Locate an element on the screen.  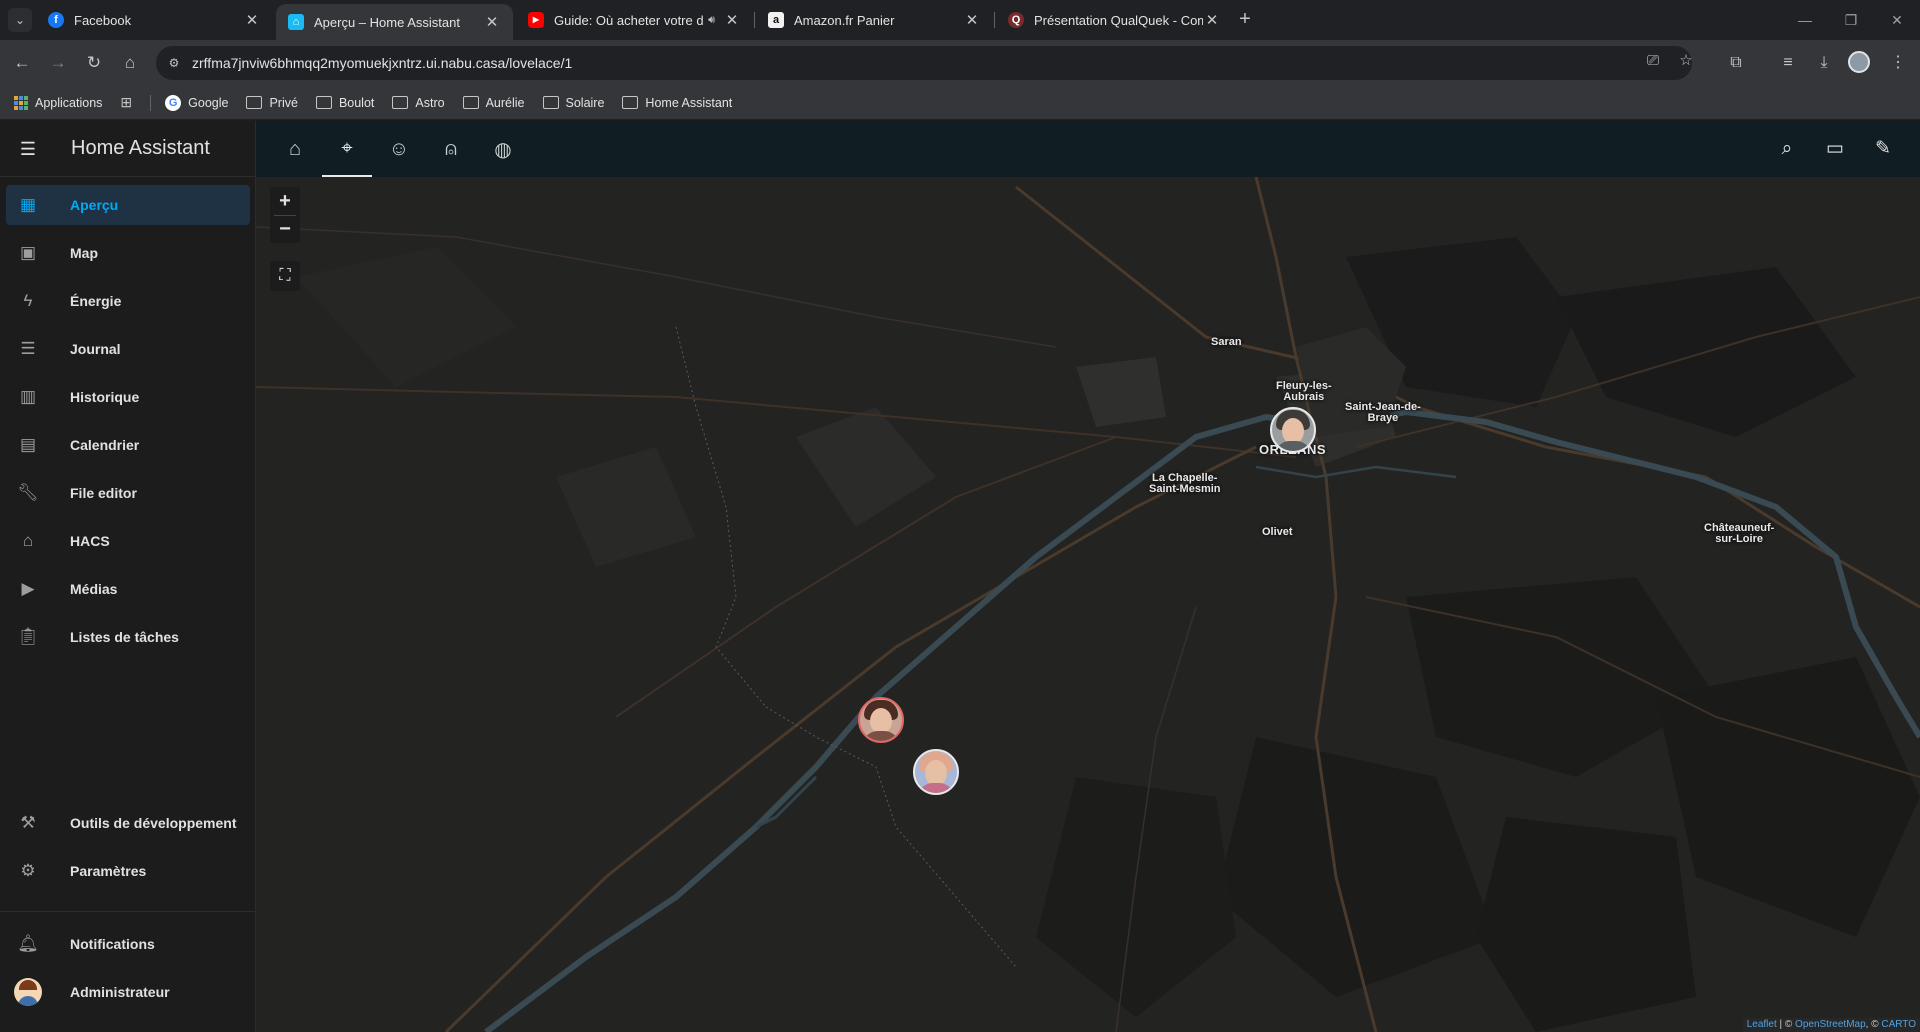
apps-icon is located at coordinates (21, 102).